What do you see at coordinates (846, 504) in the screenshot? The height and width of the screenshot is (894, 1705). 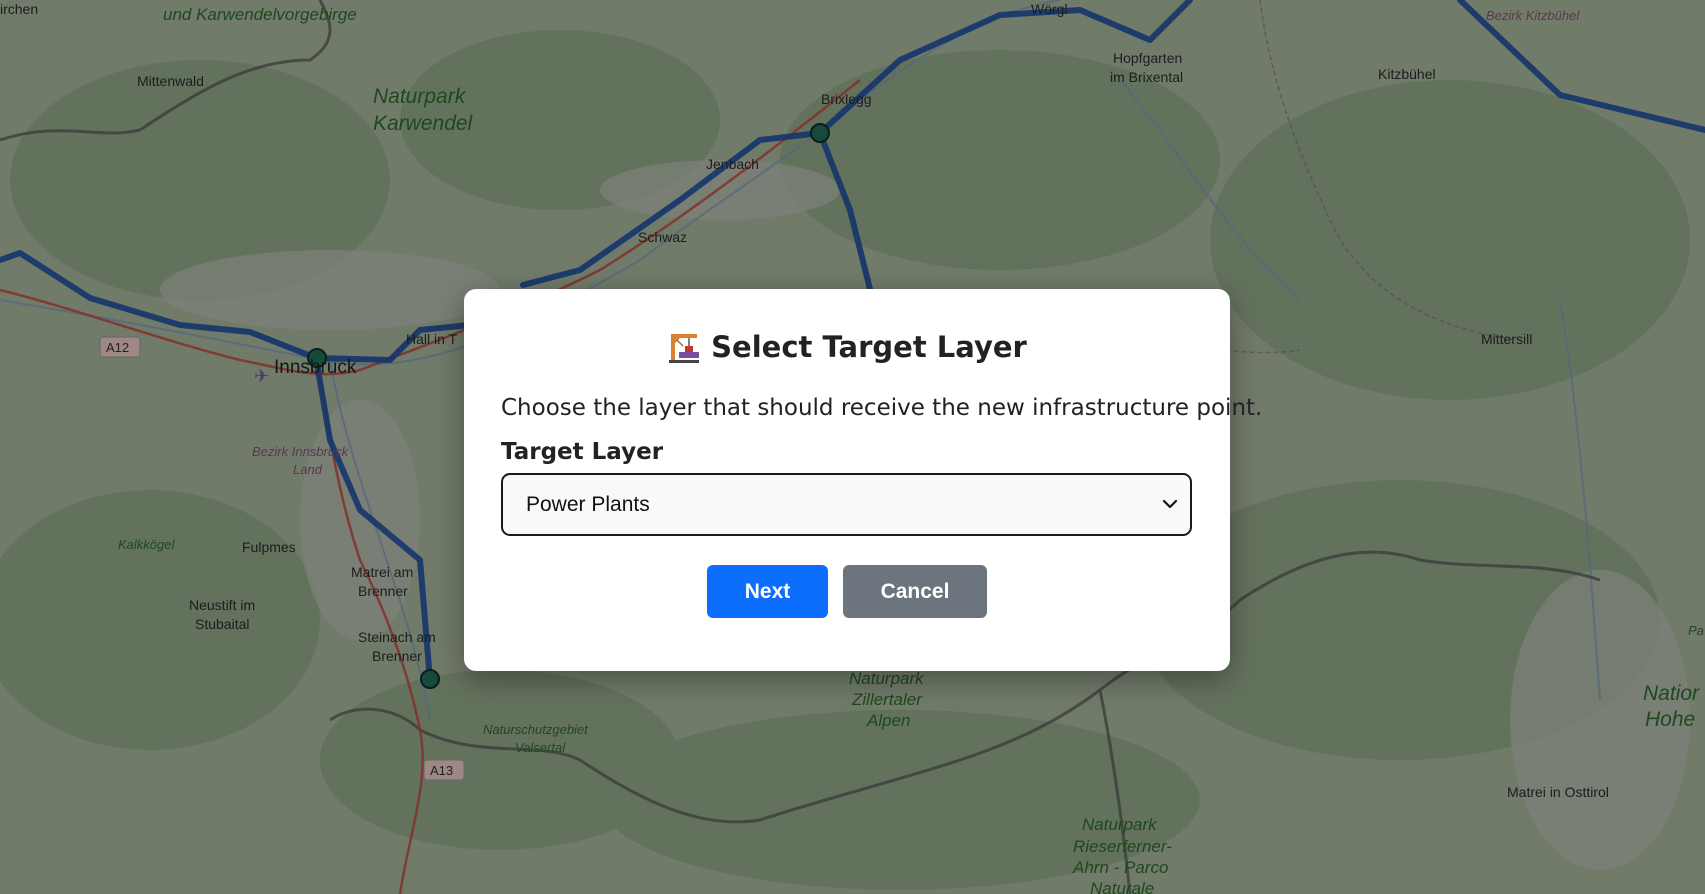 I see `target-layer-select: Power Plants` at bounding box center [846, 504].